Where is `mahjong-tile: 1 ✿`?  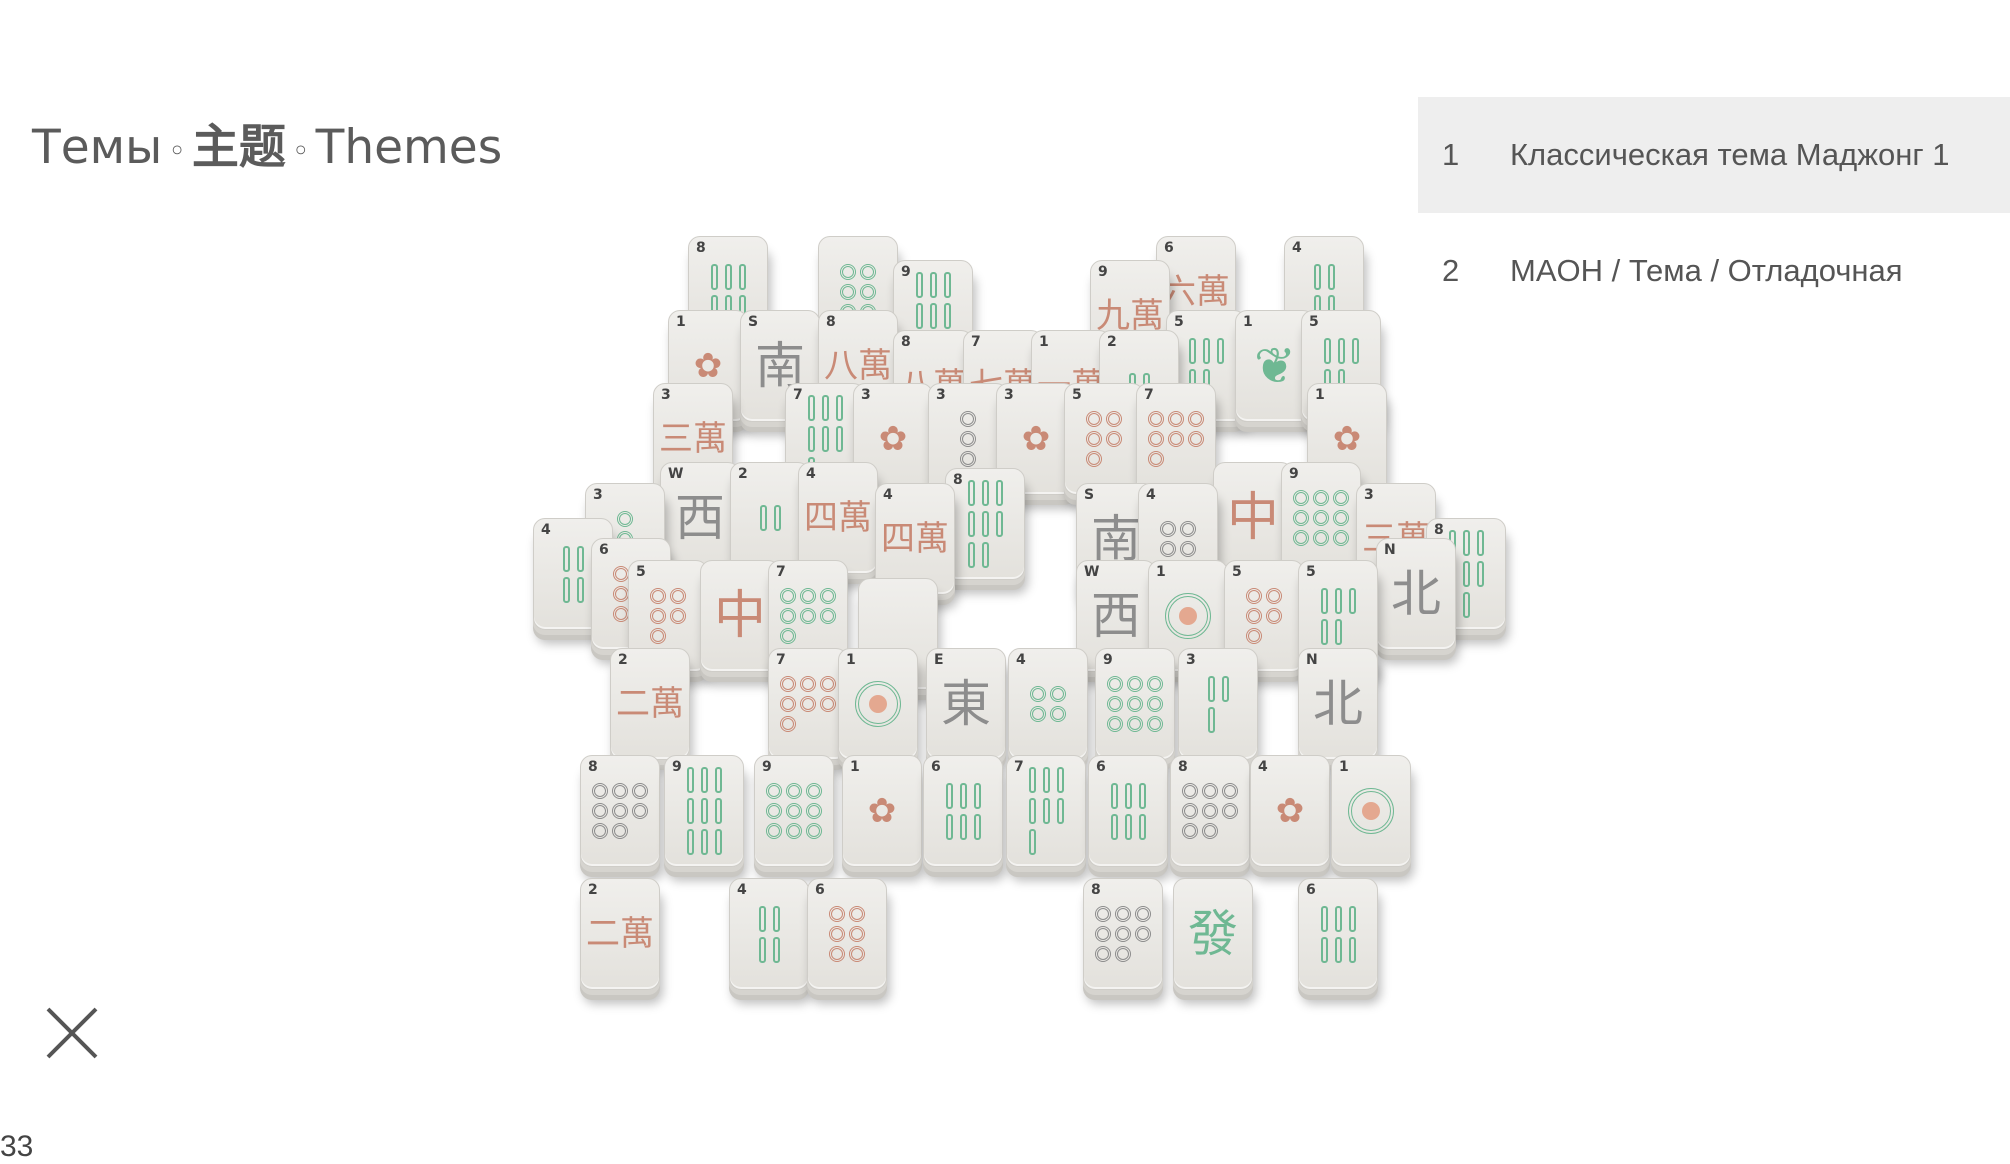
mahjong-tile: 1 ✿ is located at coordinates (882, 811).